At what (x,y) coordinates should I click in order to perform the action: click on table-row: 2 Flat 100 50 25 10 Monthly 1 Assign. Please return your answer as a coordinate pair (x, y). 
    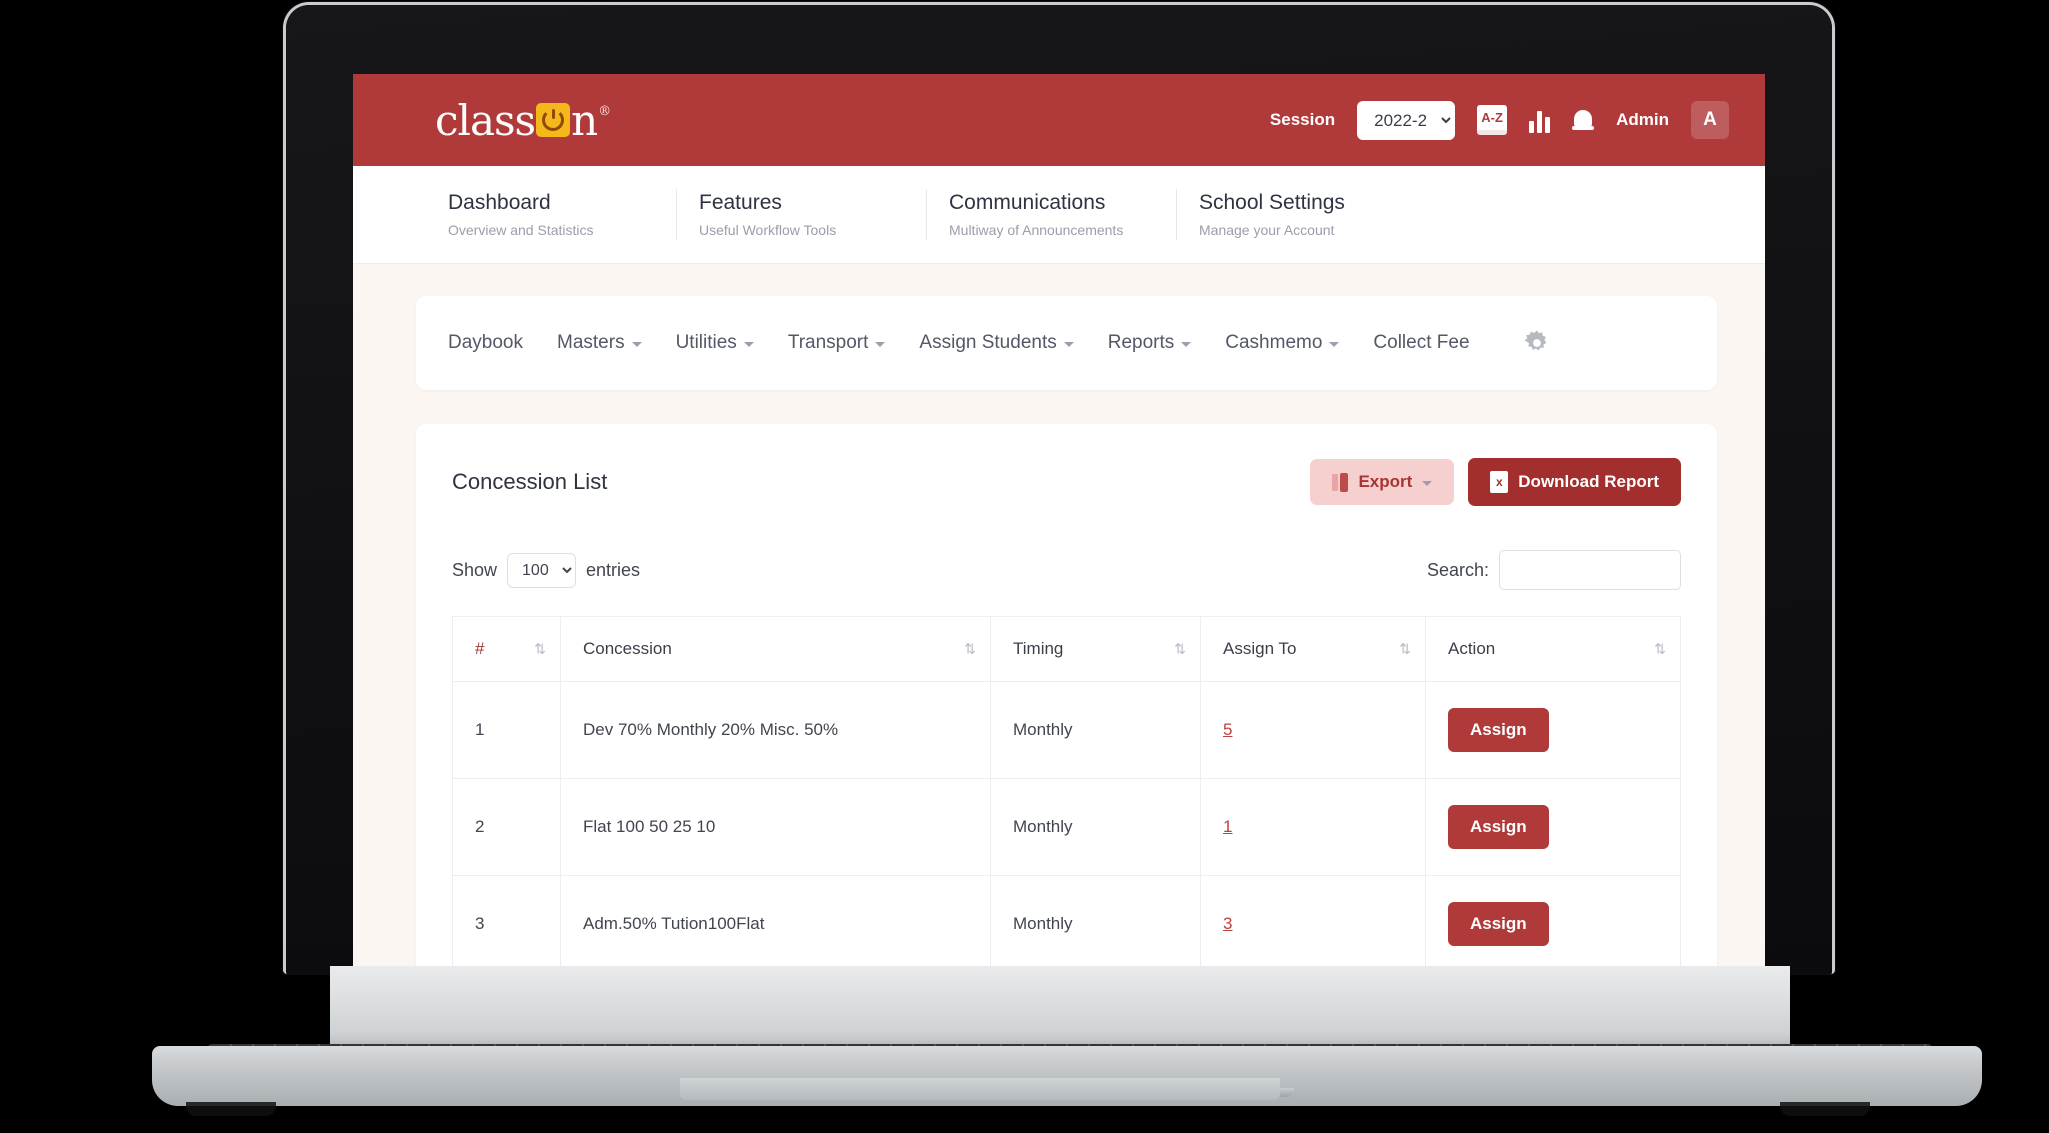
    Looking at the image, I should click on (1066, 827).